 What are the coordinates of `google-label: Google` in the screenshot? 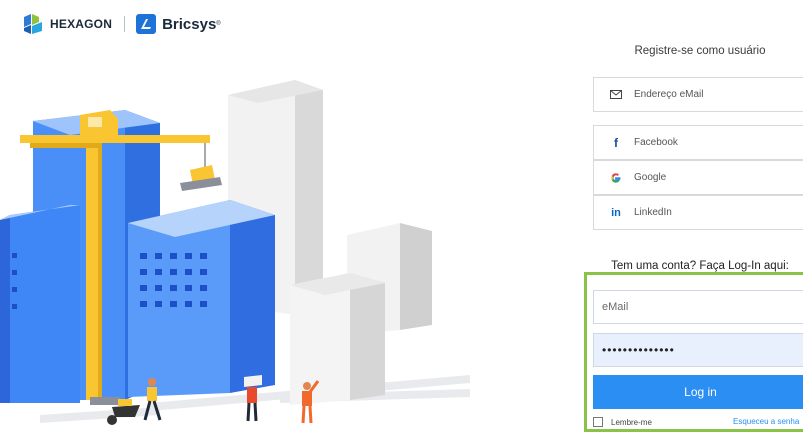 It's located at (650, 177).